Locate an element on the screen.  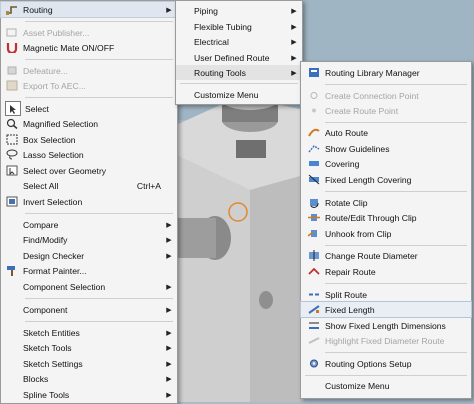
routing-icon is located at coordinates (12, 9).